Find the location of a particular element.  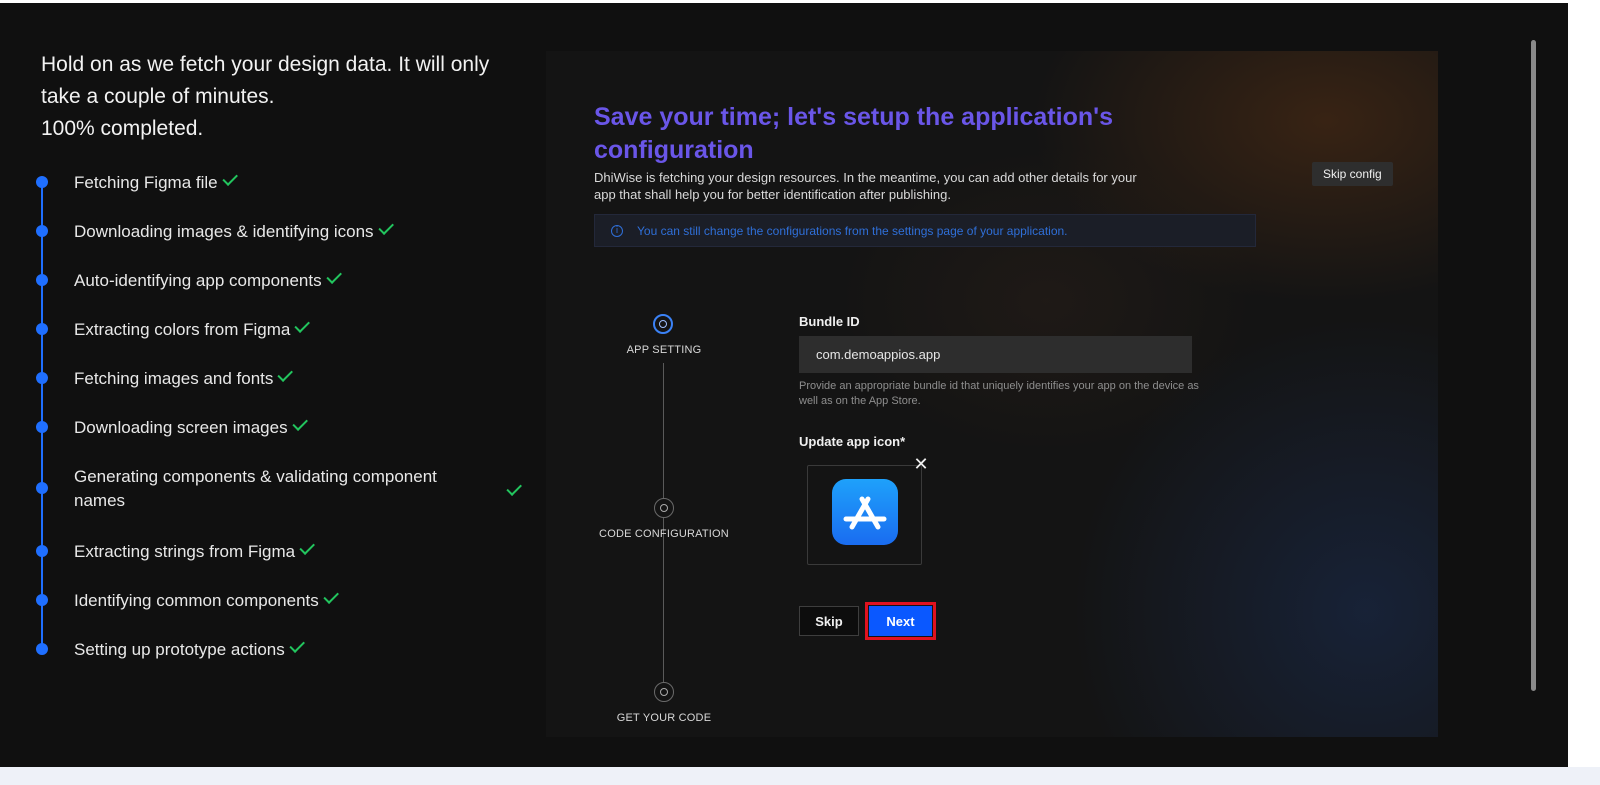

progress-step: Downloading screen images is located at coordinates (173, 427).